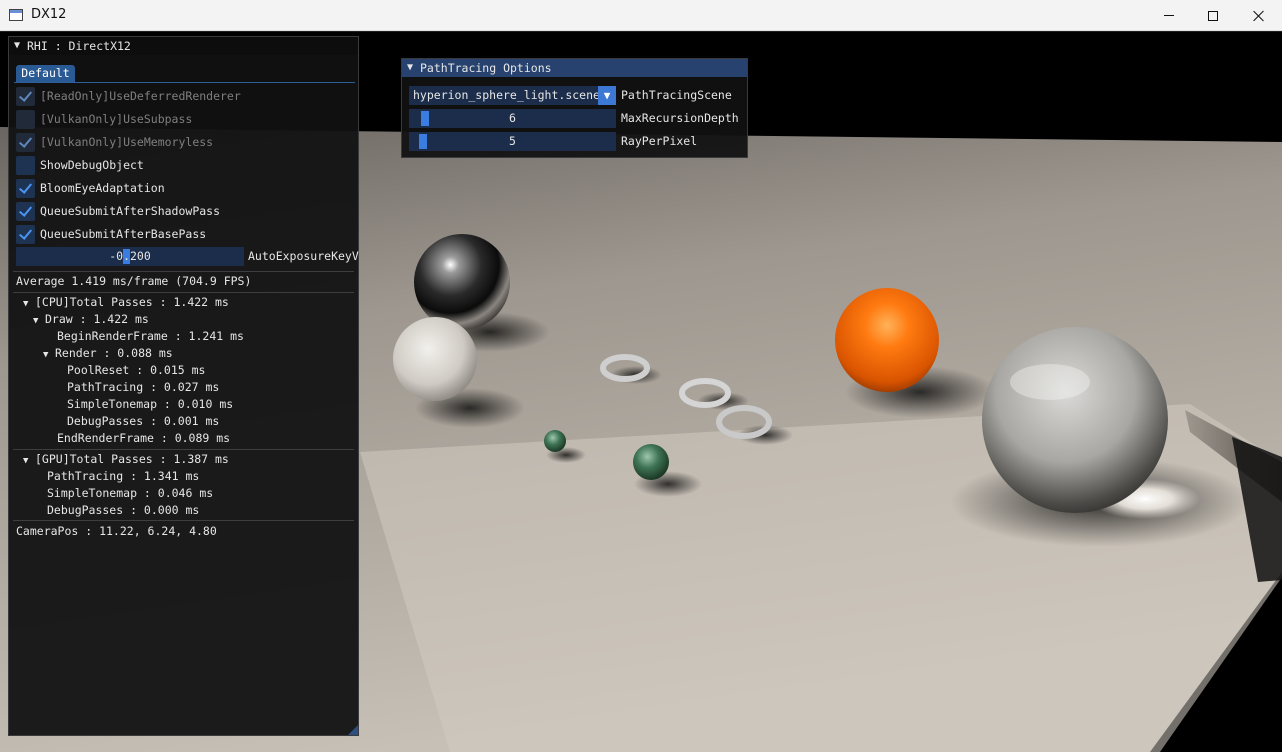  I want to click on tree-node-label: Render : 0.088 ms, so click(114, 353).